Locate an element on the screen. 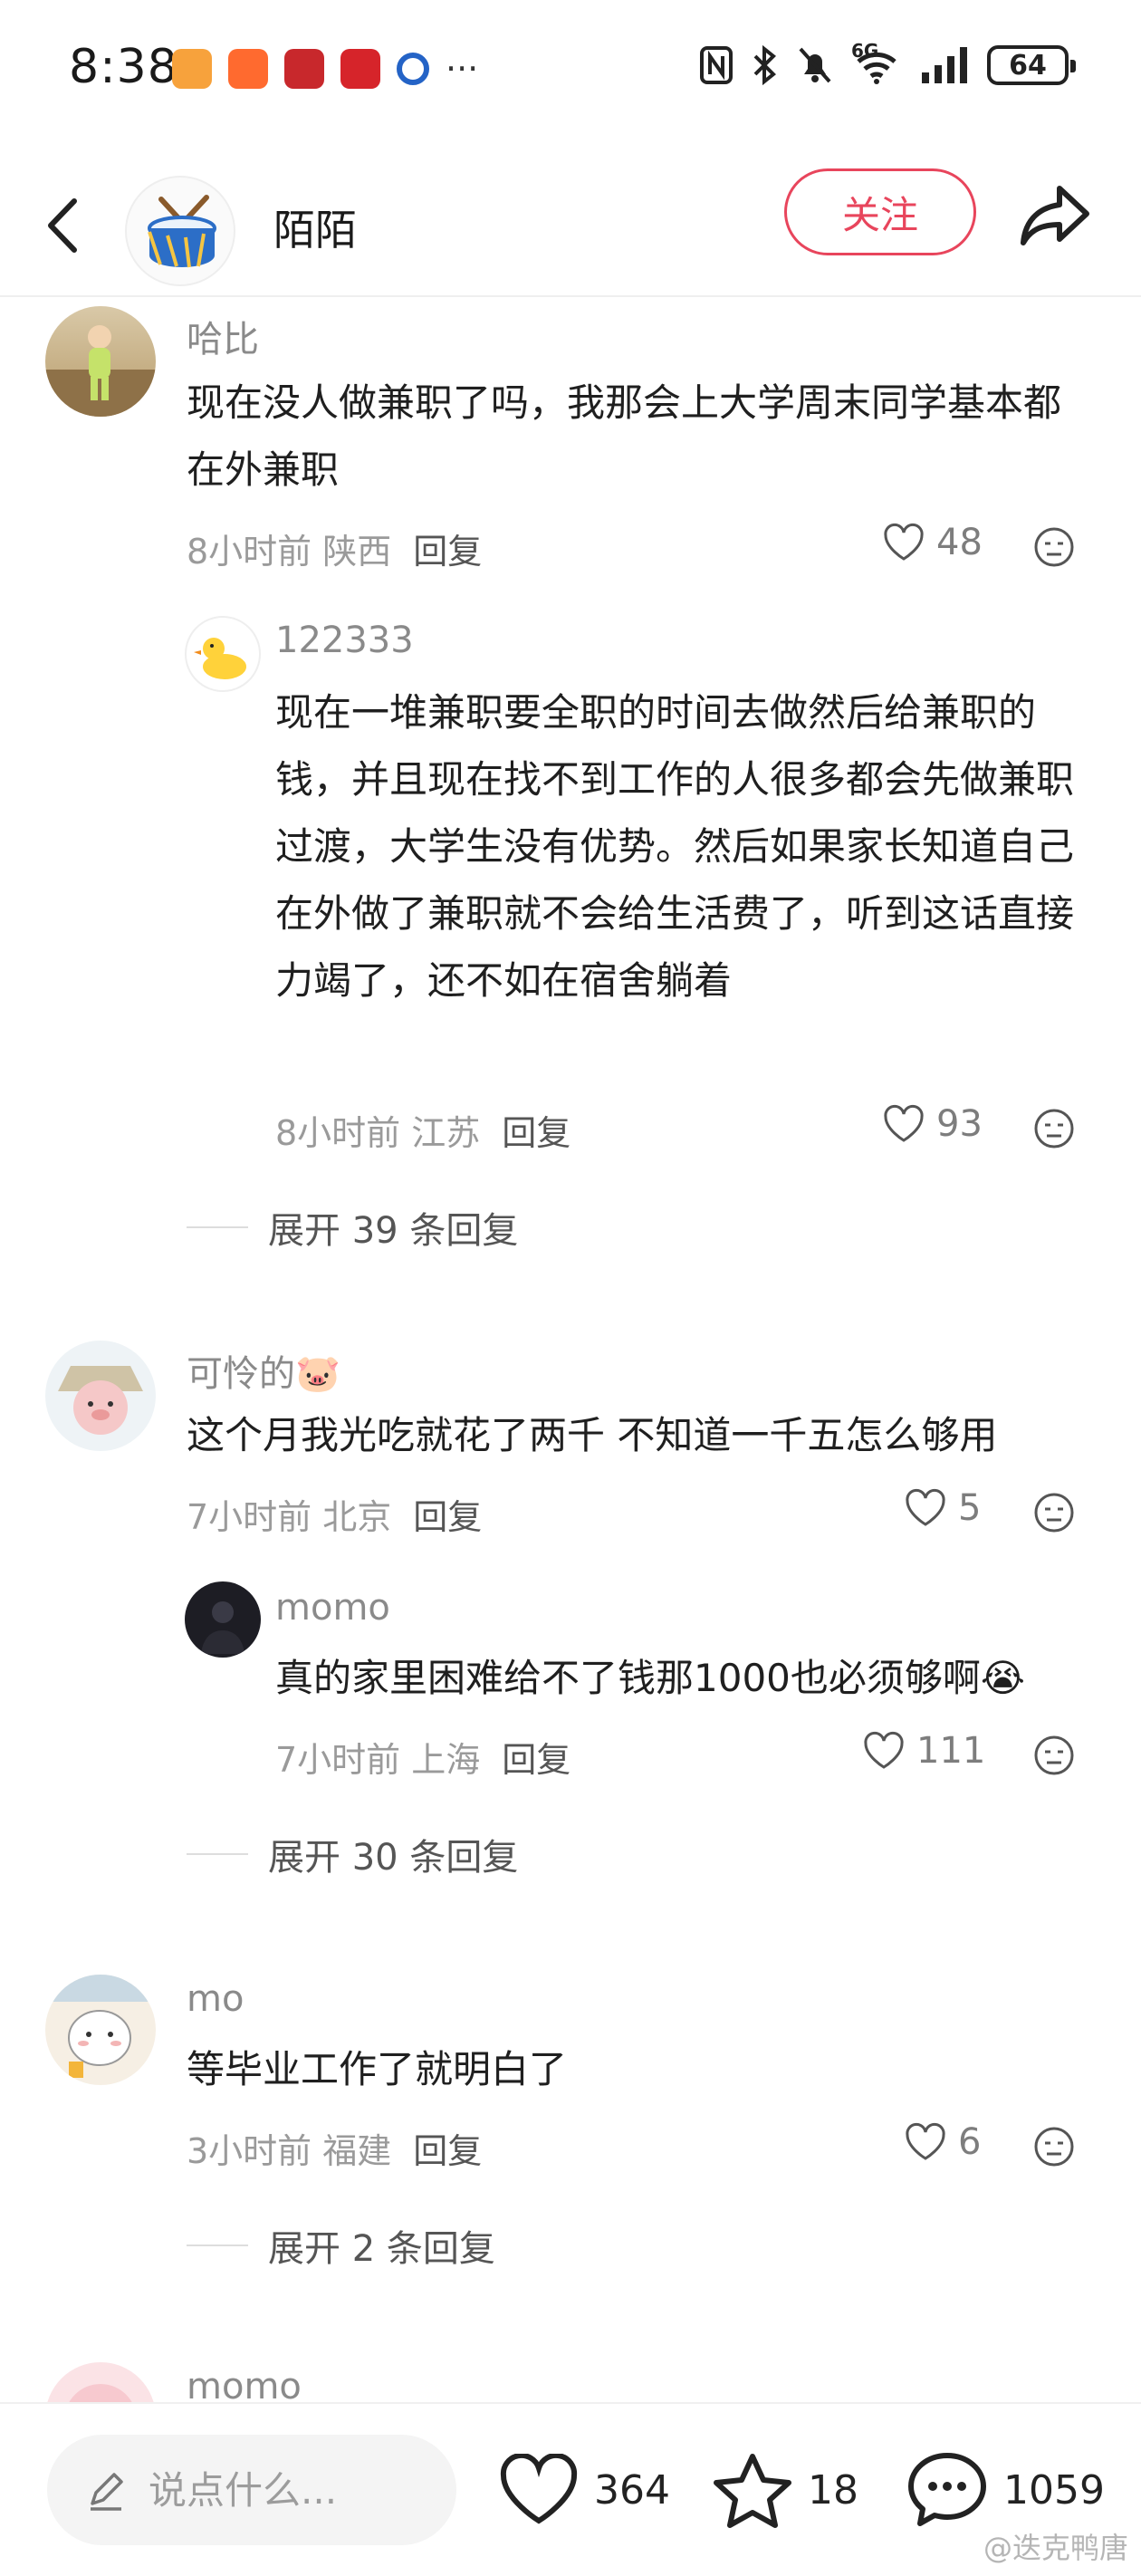  comment-text: 现在没人做兼职了吗，我那会上大学周末同学基本都在外兼职 is located at coordinates (624, 436).